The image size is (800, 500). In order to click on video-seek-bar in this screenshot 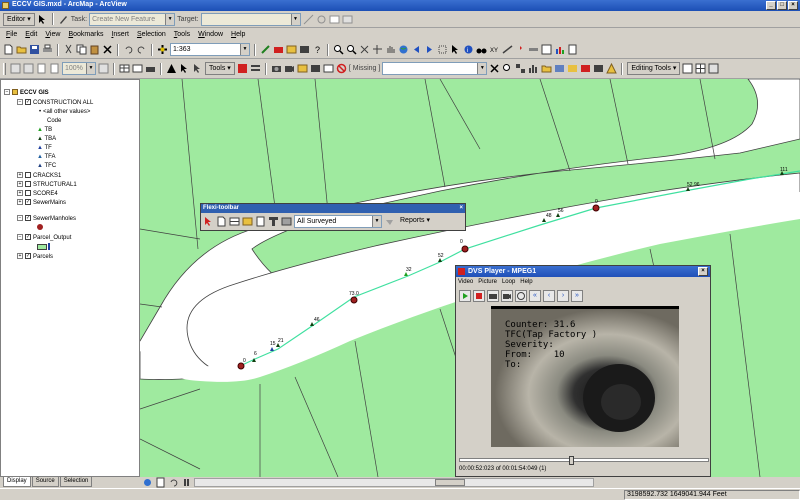, I will do `click(584, 460)`.